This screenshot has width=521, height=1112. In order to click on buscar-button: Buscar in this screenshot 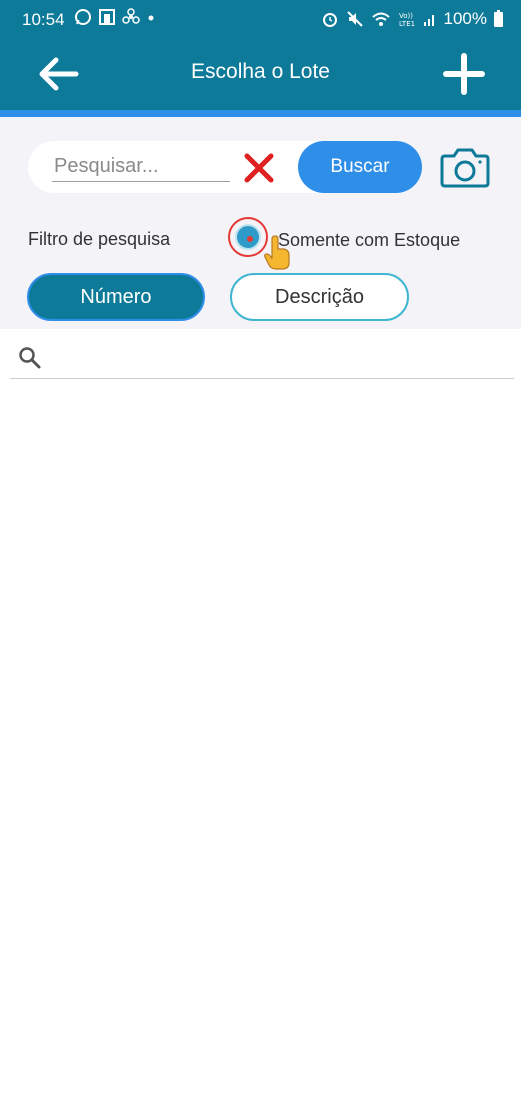, I will do `click(360, 167)`.